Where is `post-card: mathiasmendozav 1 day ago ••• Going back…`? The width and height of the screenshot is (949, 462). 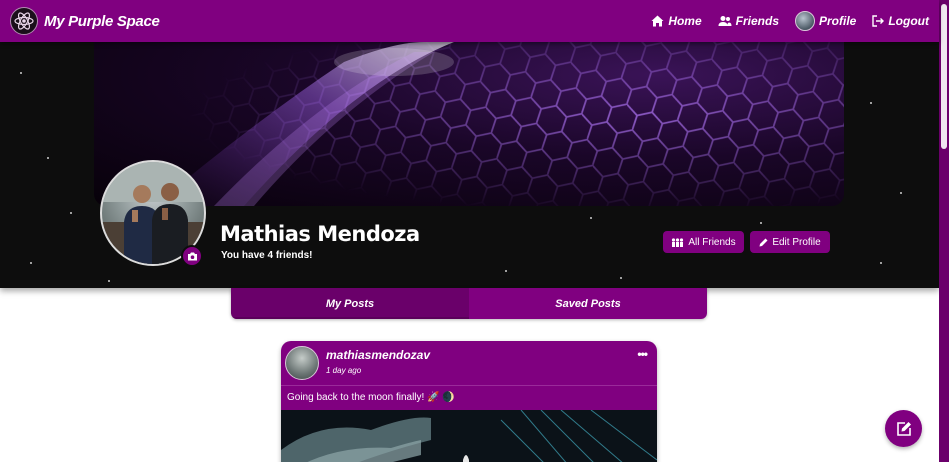
post-card: mathiasmendozav 1 day ago ••• Going back… is located at coordinates (469, 401).